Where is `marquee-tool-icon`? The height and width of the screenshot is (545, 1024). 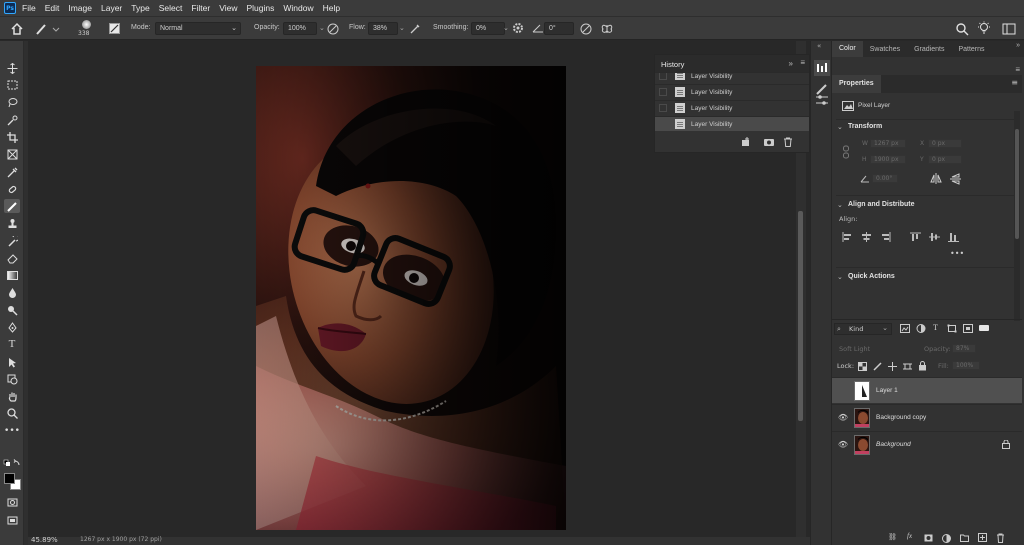
marquee-tool-icon is located at coordinates (12, 85).